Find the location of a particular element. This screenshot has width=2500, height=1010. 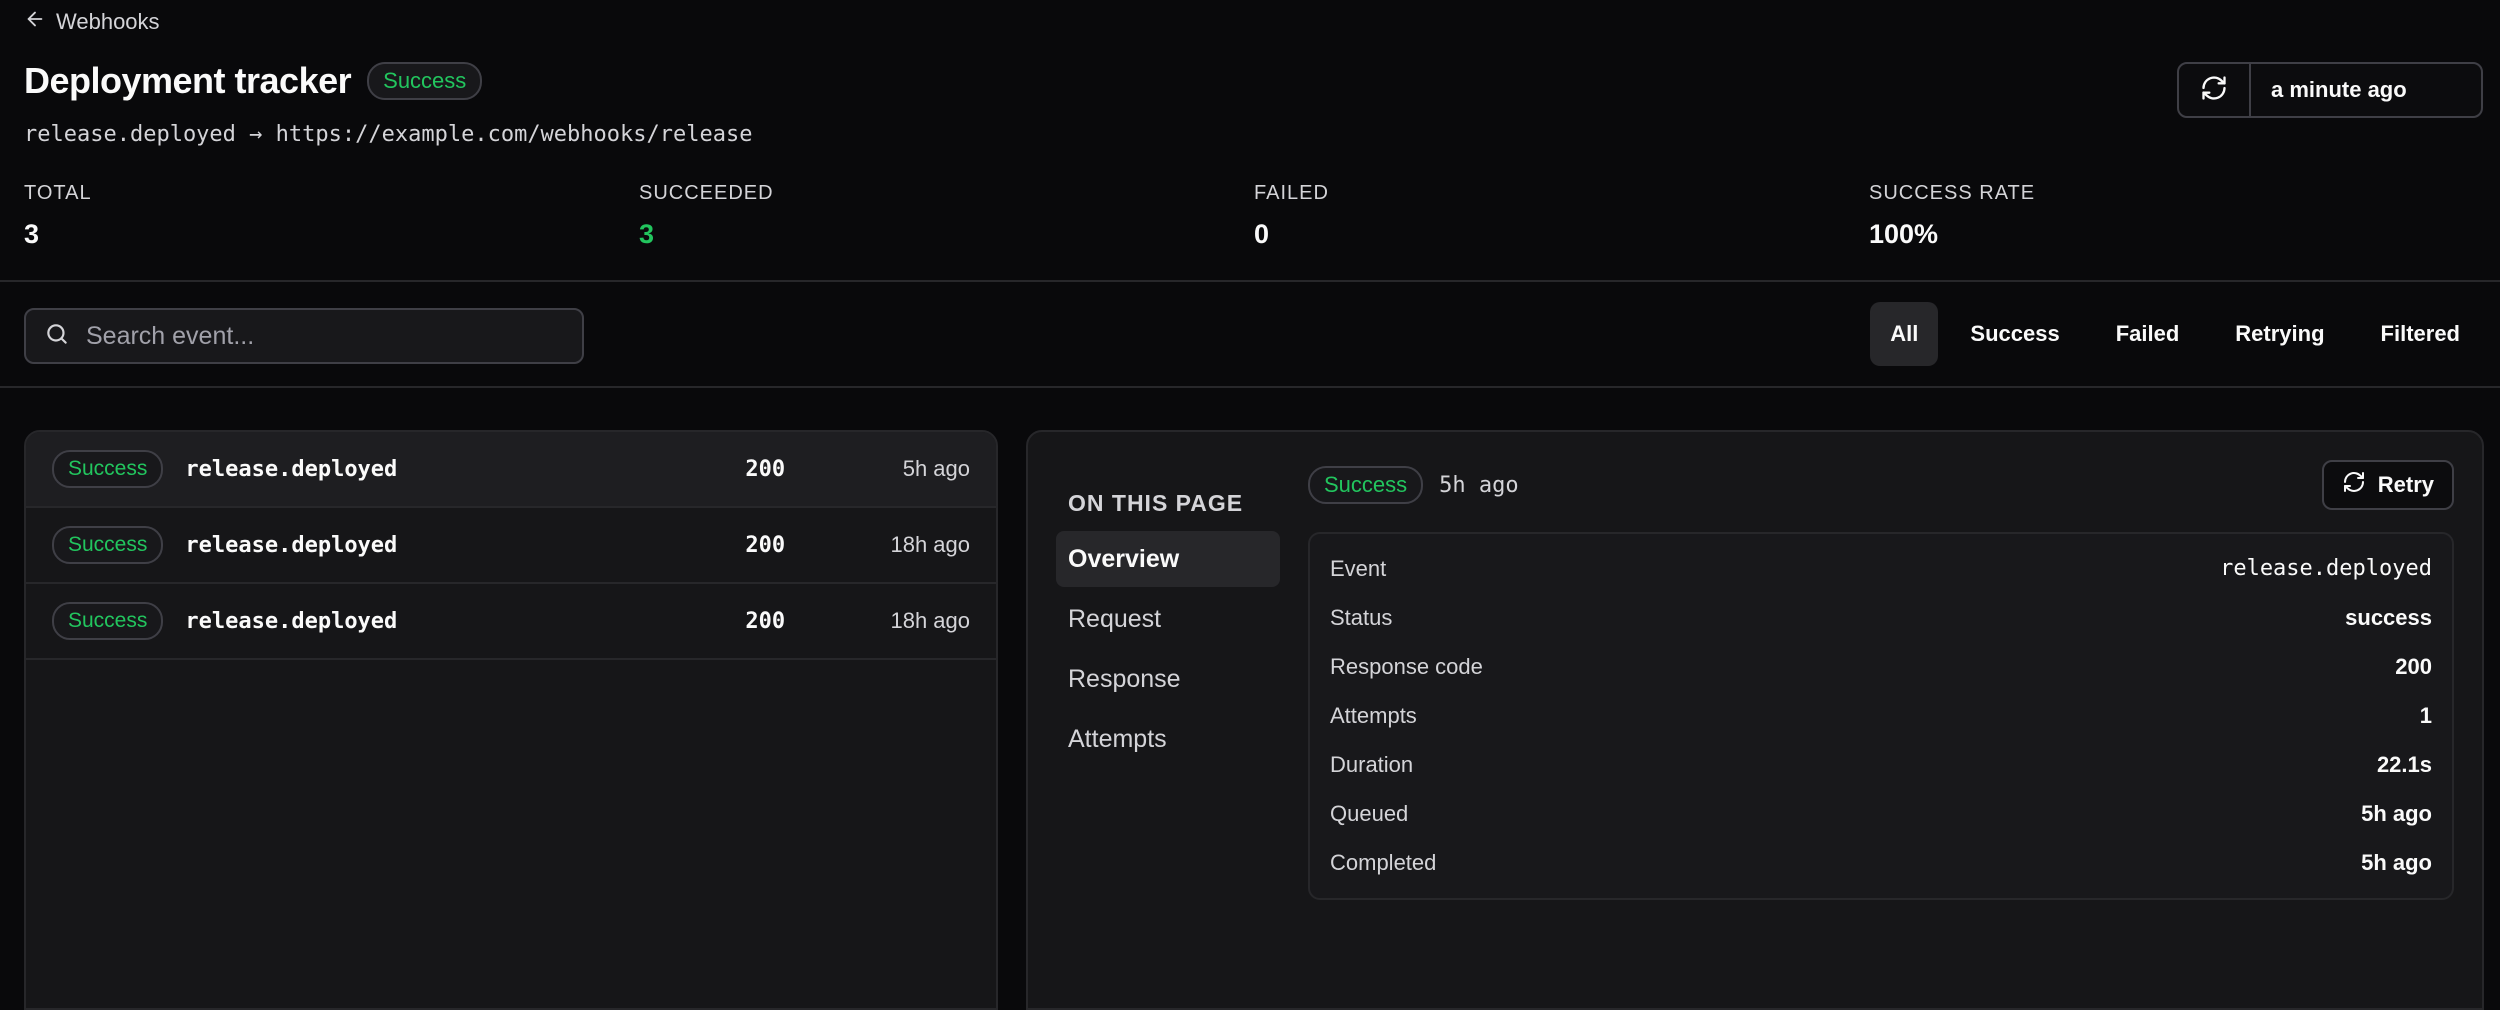

toc-item-overview: Overview is located at coordinates (1168, 559).